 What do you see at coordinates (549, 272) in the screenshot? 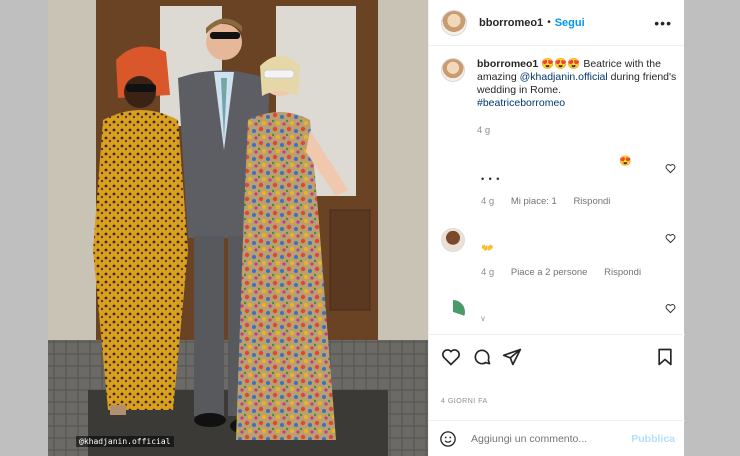
I see `comment-likes: Piace a 2 persone` at bounding box center [549, 272].